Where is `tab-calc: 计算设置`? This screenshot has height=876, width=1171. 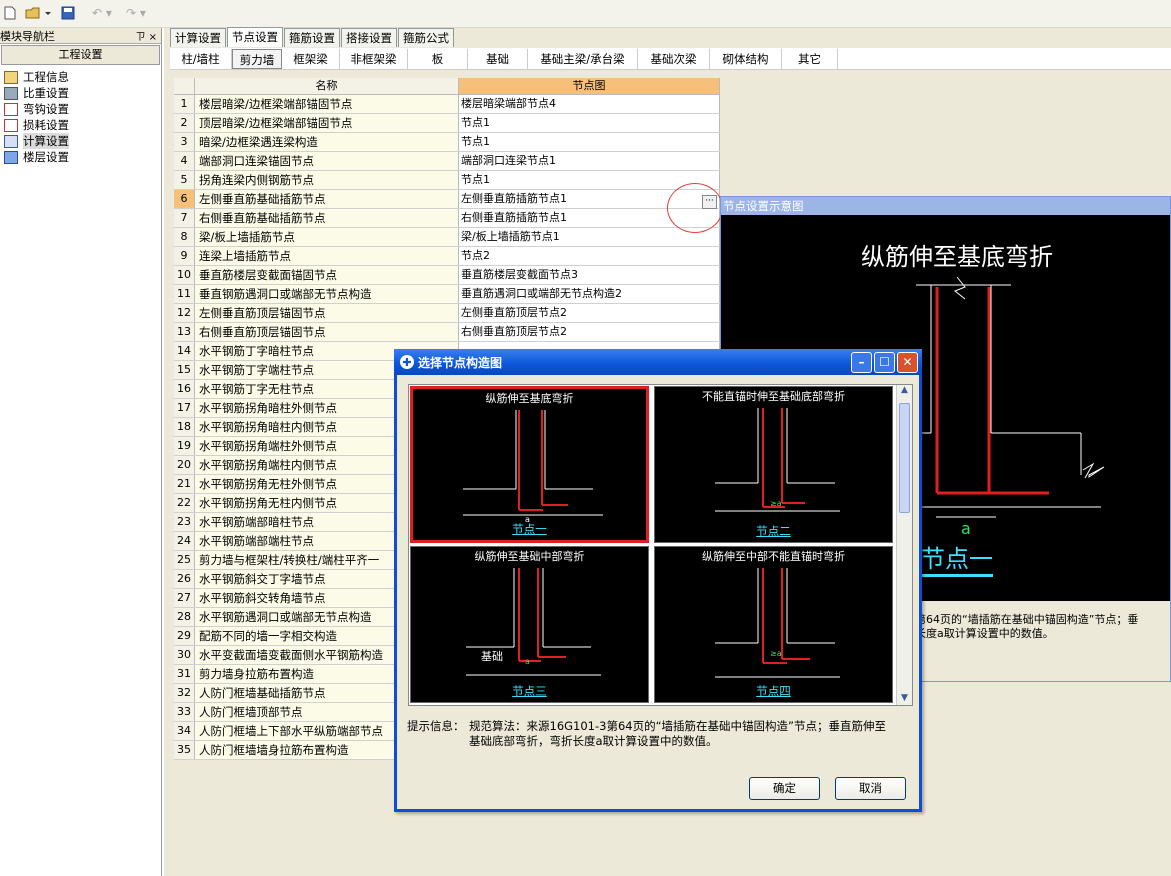 tab-calc: 计算设置 is located at coordinates (198, 37).